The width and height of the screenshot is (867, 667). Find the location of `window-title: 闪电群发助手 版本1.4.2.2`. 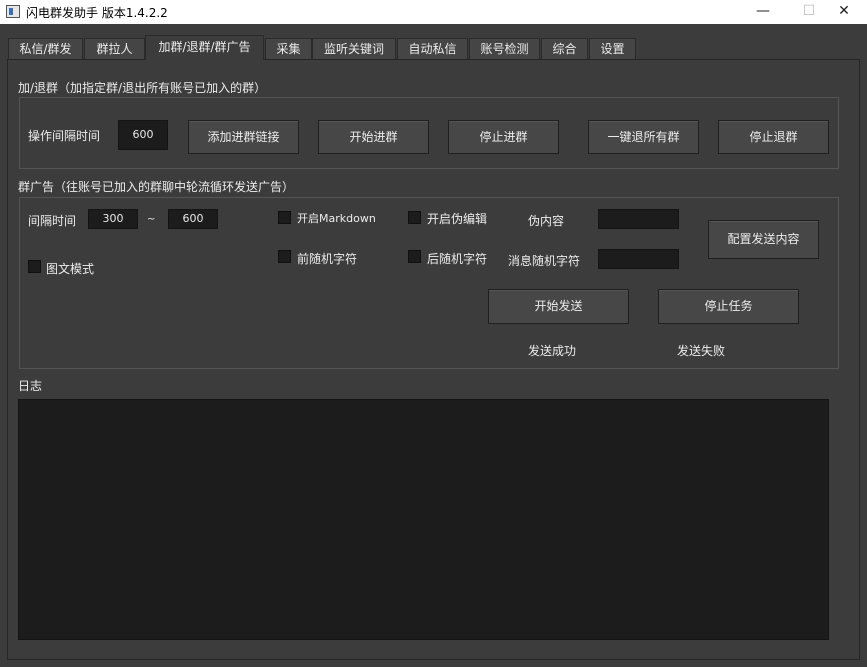

window-title: 闪电群发助手 版本1.4.2.2 is located at coordinates (97, 13).